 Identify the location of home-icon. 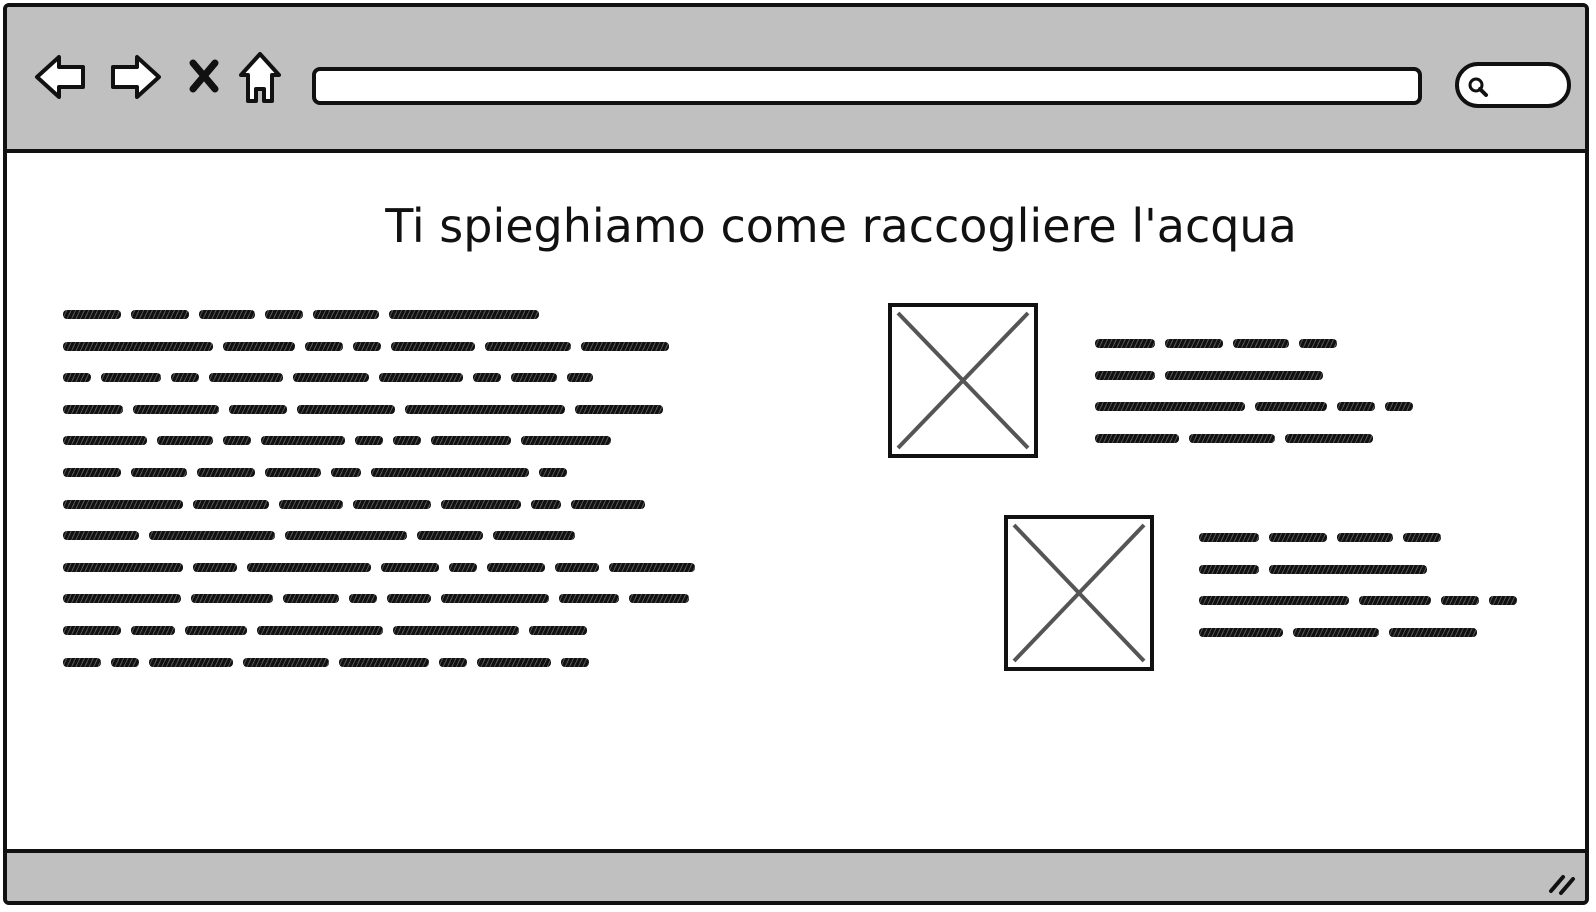
(260, 77).